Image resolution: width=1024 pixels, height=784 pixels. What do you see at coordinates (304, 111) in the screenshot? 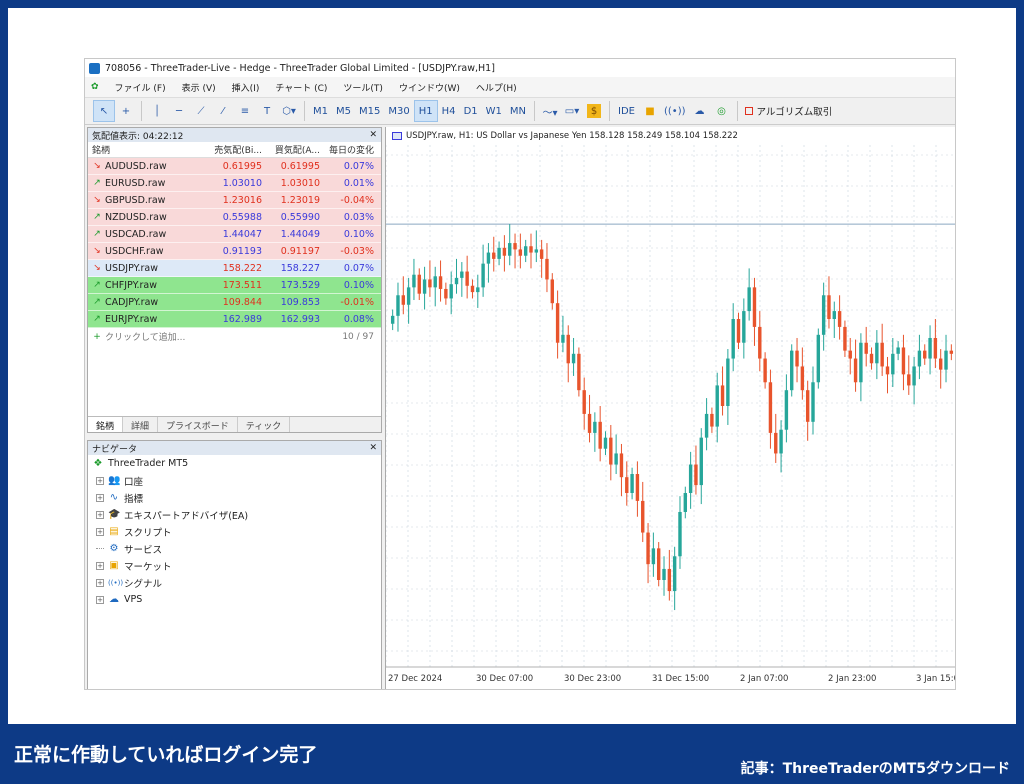
I see `toolbar-divider` at bounding box center [304, 111].